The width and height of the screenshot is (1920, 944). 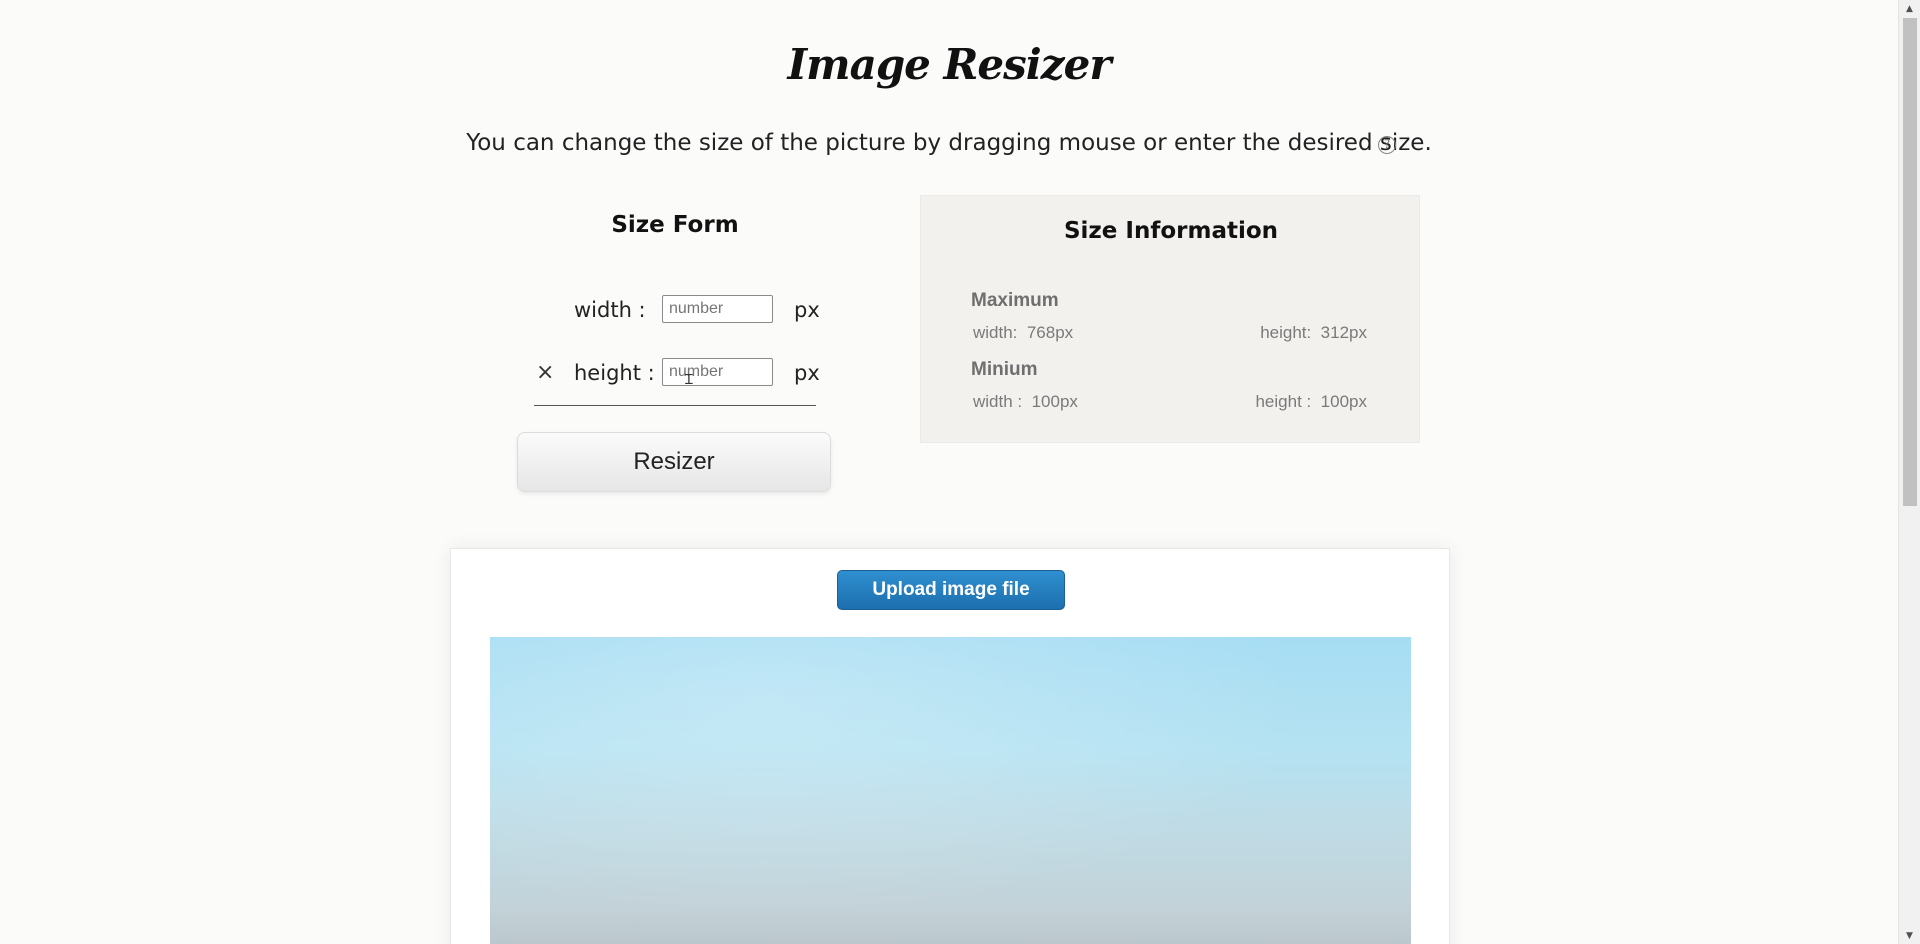 What do you see at coordinates (1313, 332) in the screenshot?
I see `maximum-height: height: 312px` at bounding box center [1313, 332].